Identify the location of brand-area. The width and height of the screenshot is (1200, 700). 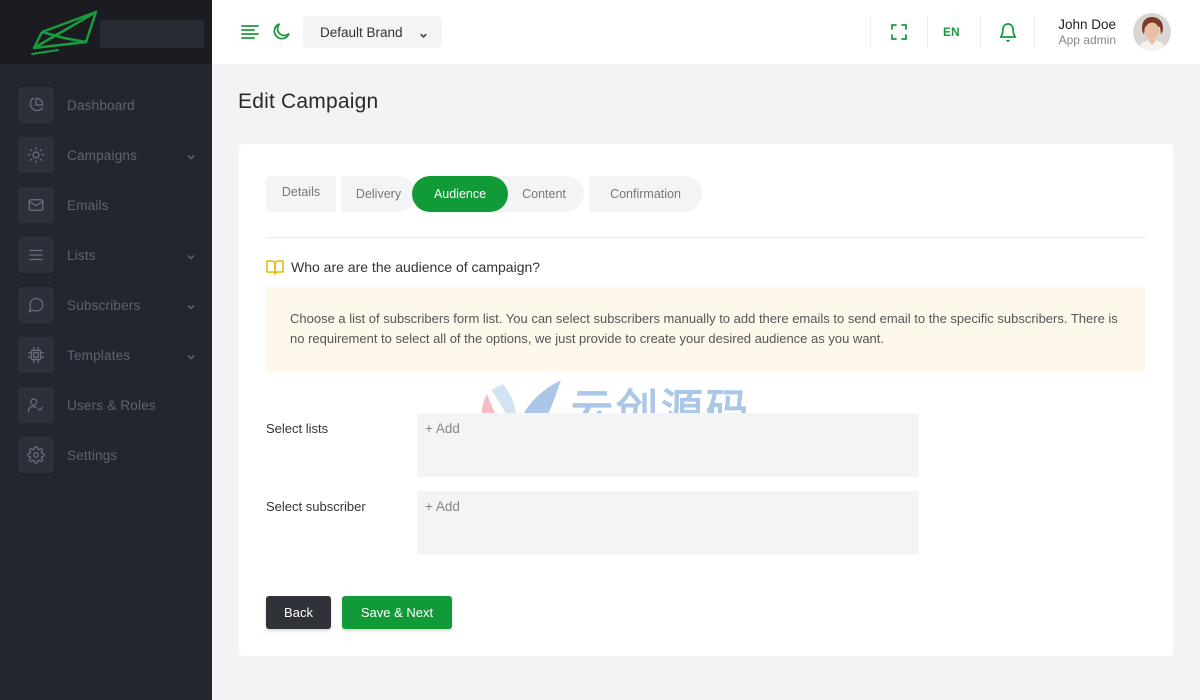
(106, 32).